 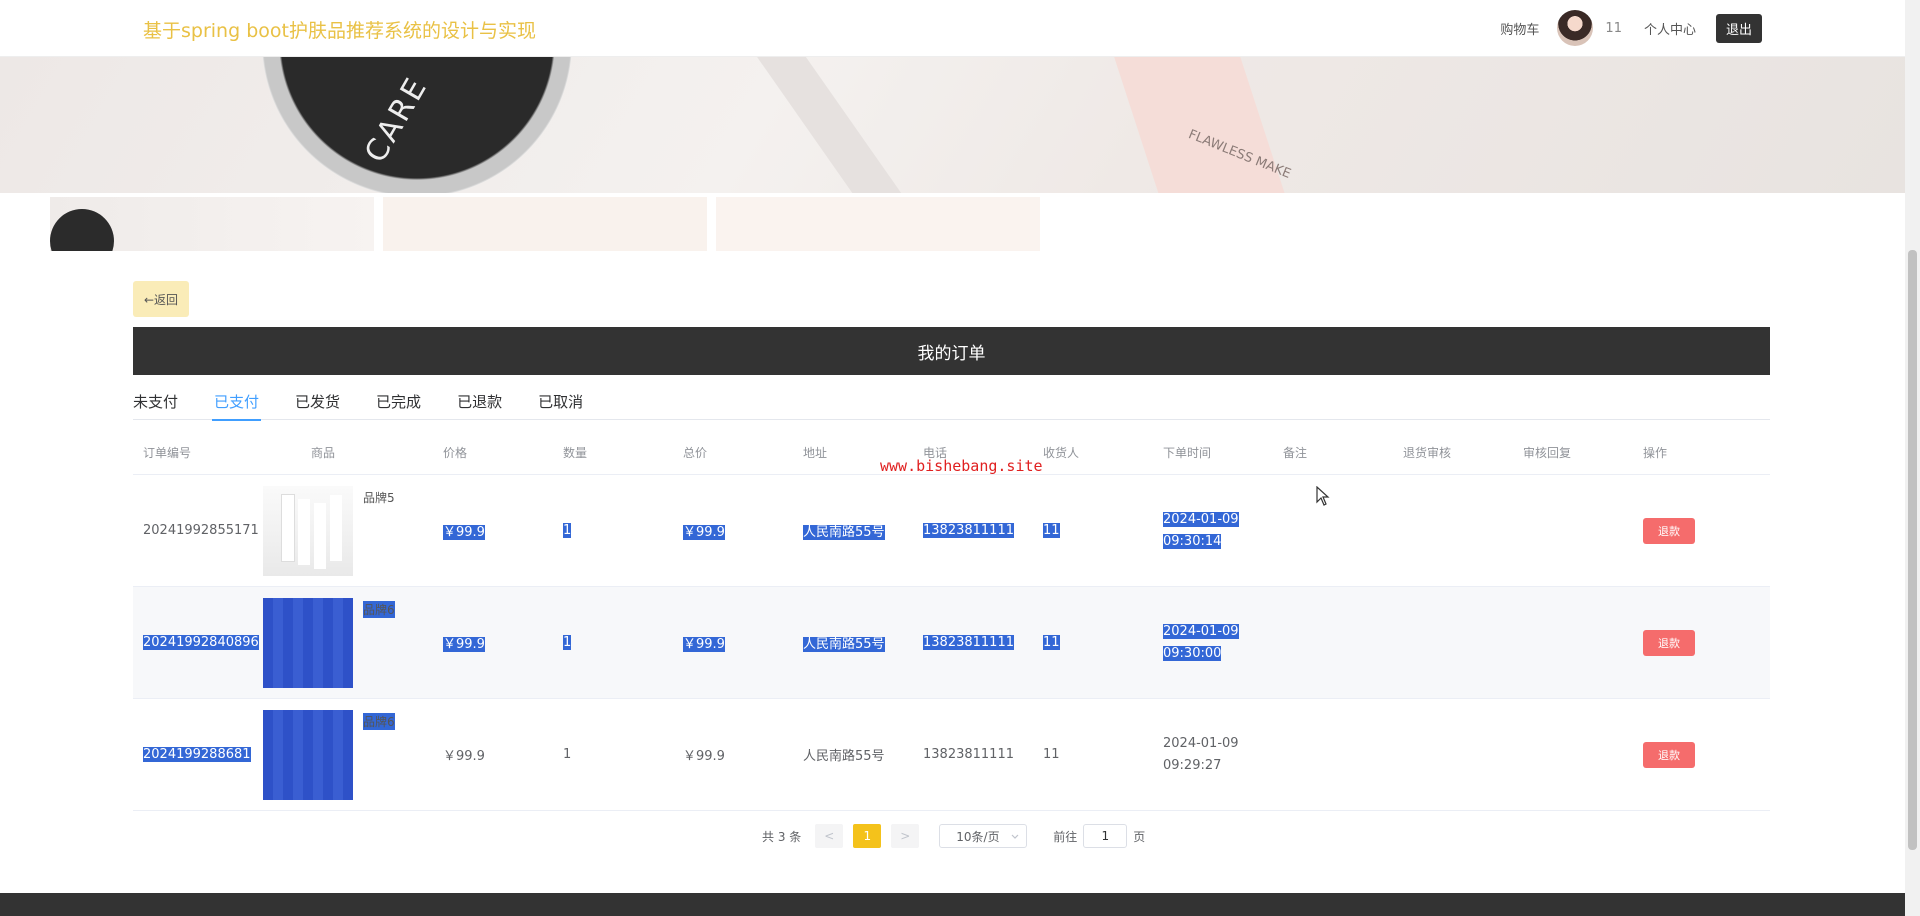 I want to click on logout-button: 退出, so click(x=1738, y=28).